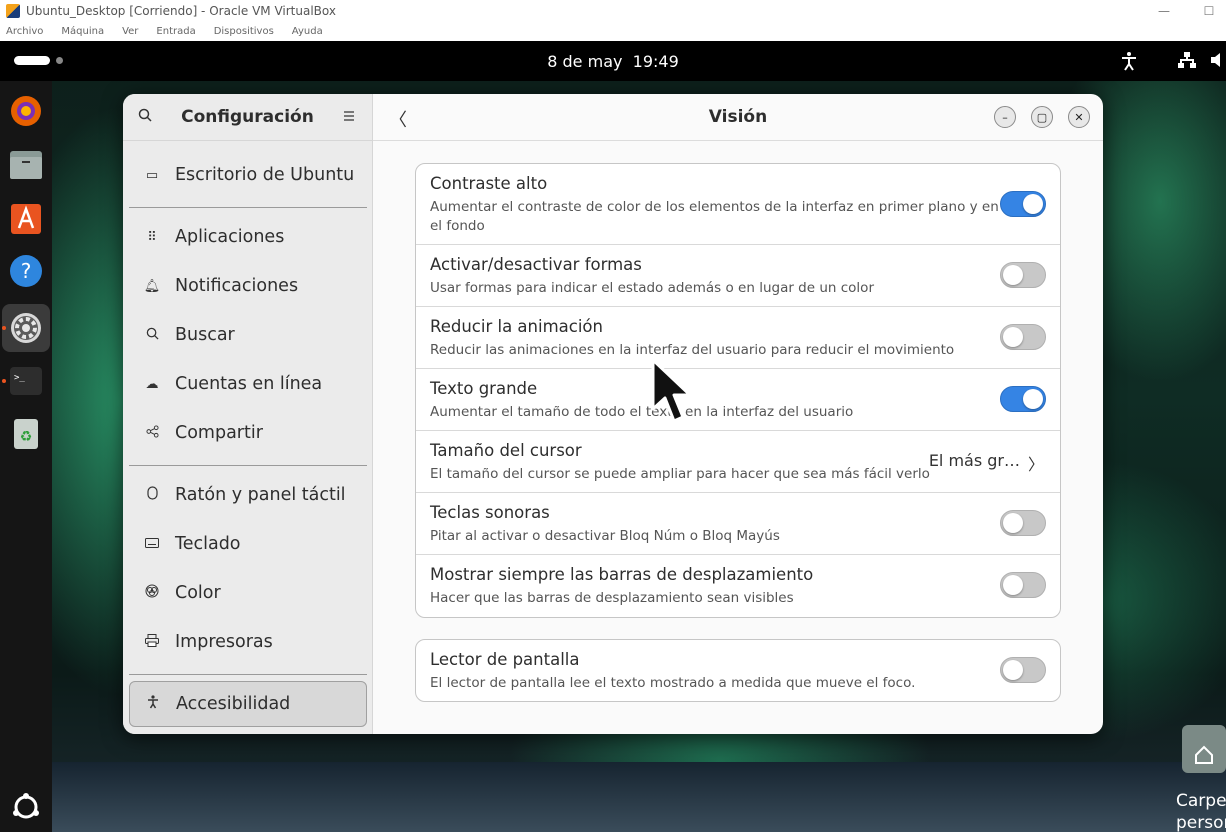 This screenshot has height=832, width=1226. I want to click on sidebar-item-accesibilidad: Accesibilidad, so click(248, 704).